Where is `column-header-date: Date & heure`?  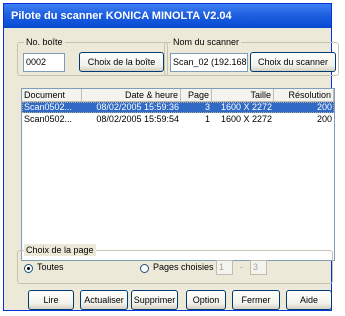
column-header-date: Date & heure is located at coordinates (131, 95).